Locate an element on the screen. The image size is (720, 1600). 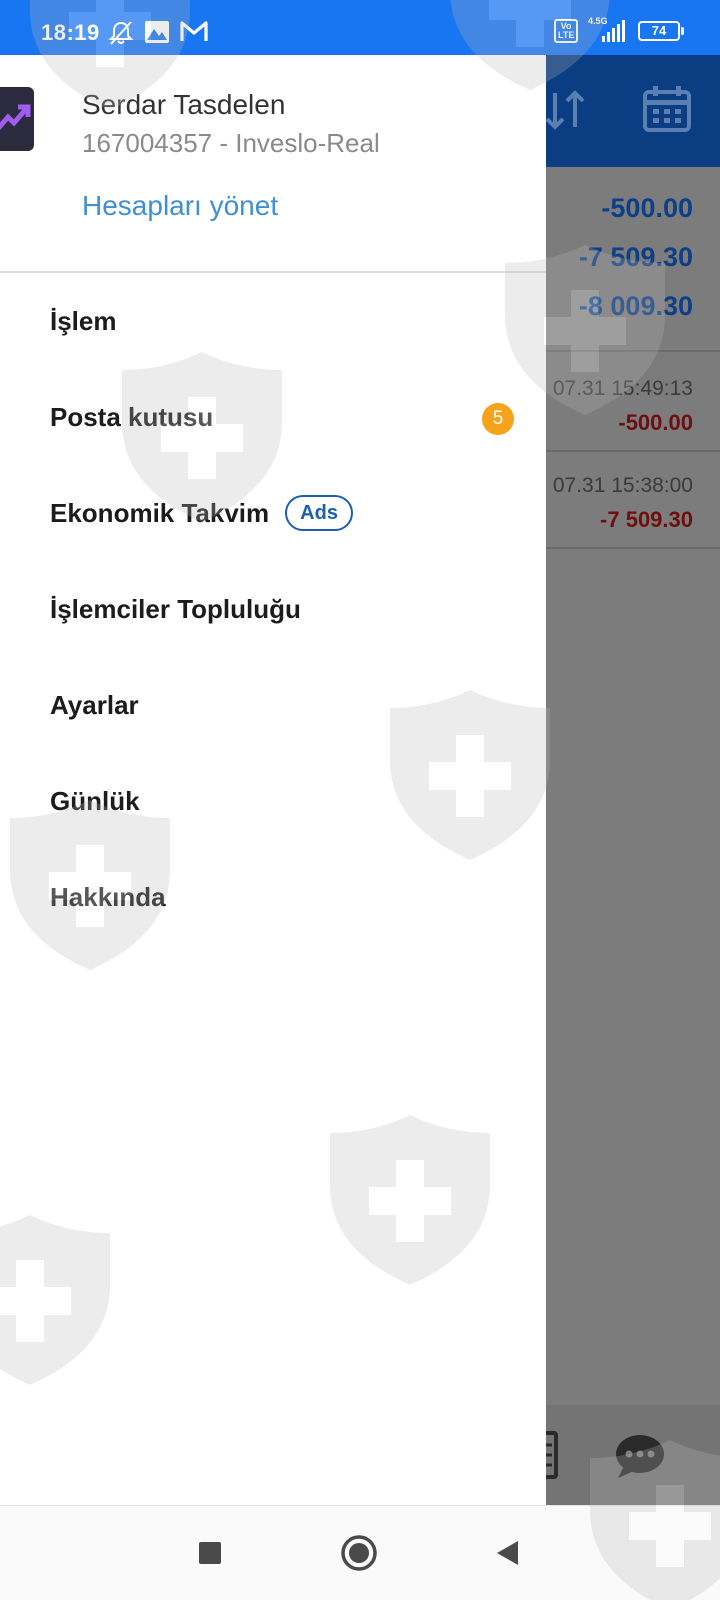
menu-item-about: Hakkında is located at coordinates (273, 897).